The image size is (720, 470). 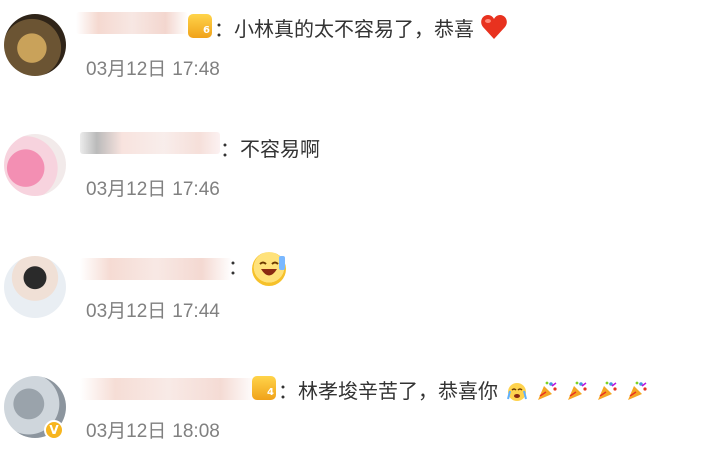 I want to click on comment-text: ：, so click(x=238, y=267).